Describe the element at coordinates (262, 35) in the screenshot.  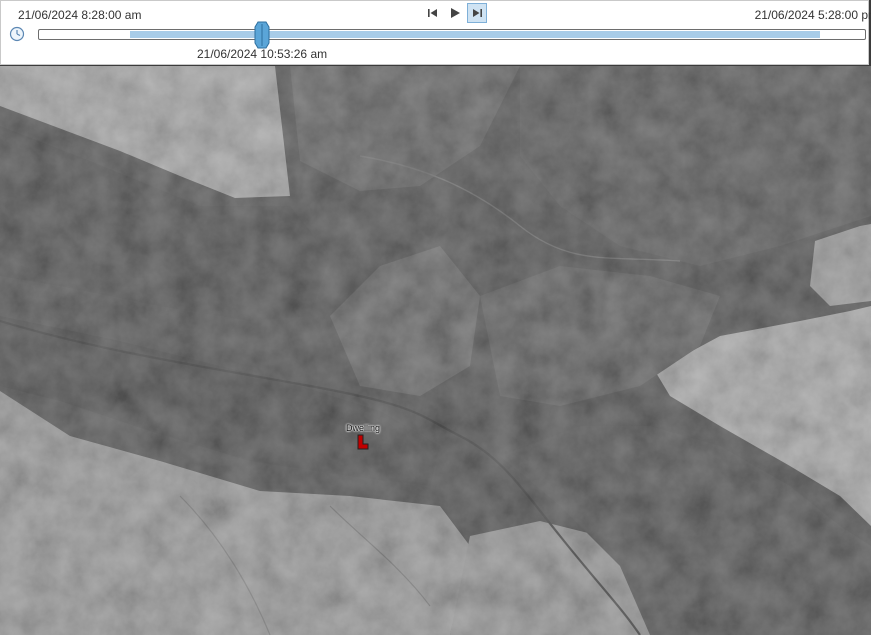
I see `time-slider-thumb` at that location.